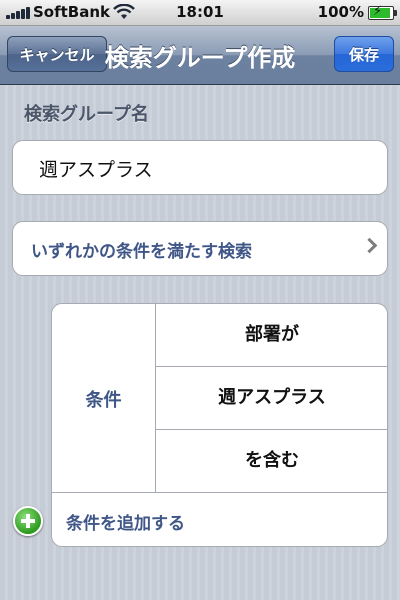  I want to click on group-name-value: 週アスプラス, so click(96, 170).